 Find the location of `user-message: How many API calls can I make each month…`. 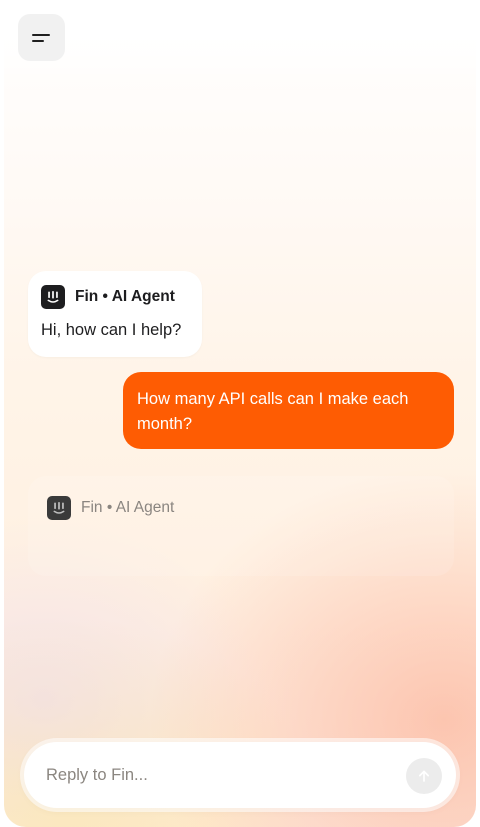

user-message: How many API calls can I make each month… is located at coordinates (288, 410).